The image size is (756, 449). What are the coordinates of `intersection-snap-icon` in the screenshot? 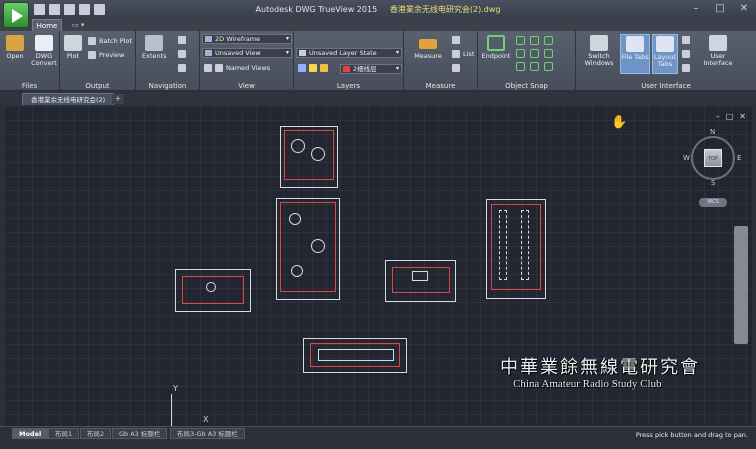 It's located at (534, 40).